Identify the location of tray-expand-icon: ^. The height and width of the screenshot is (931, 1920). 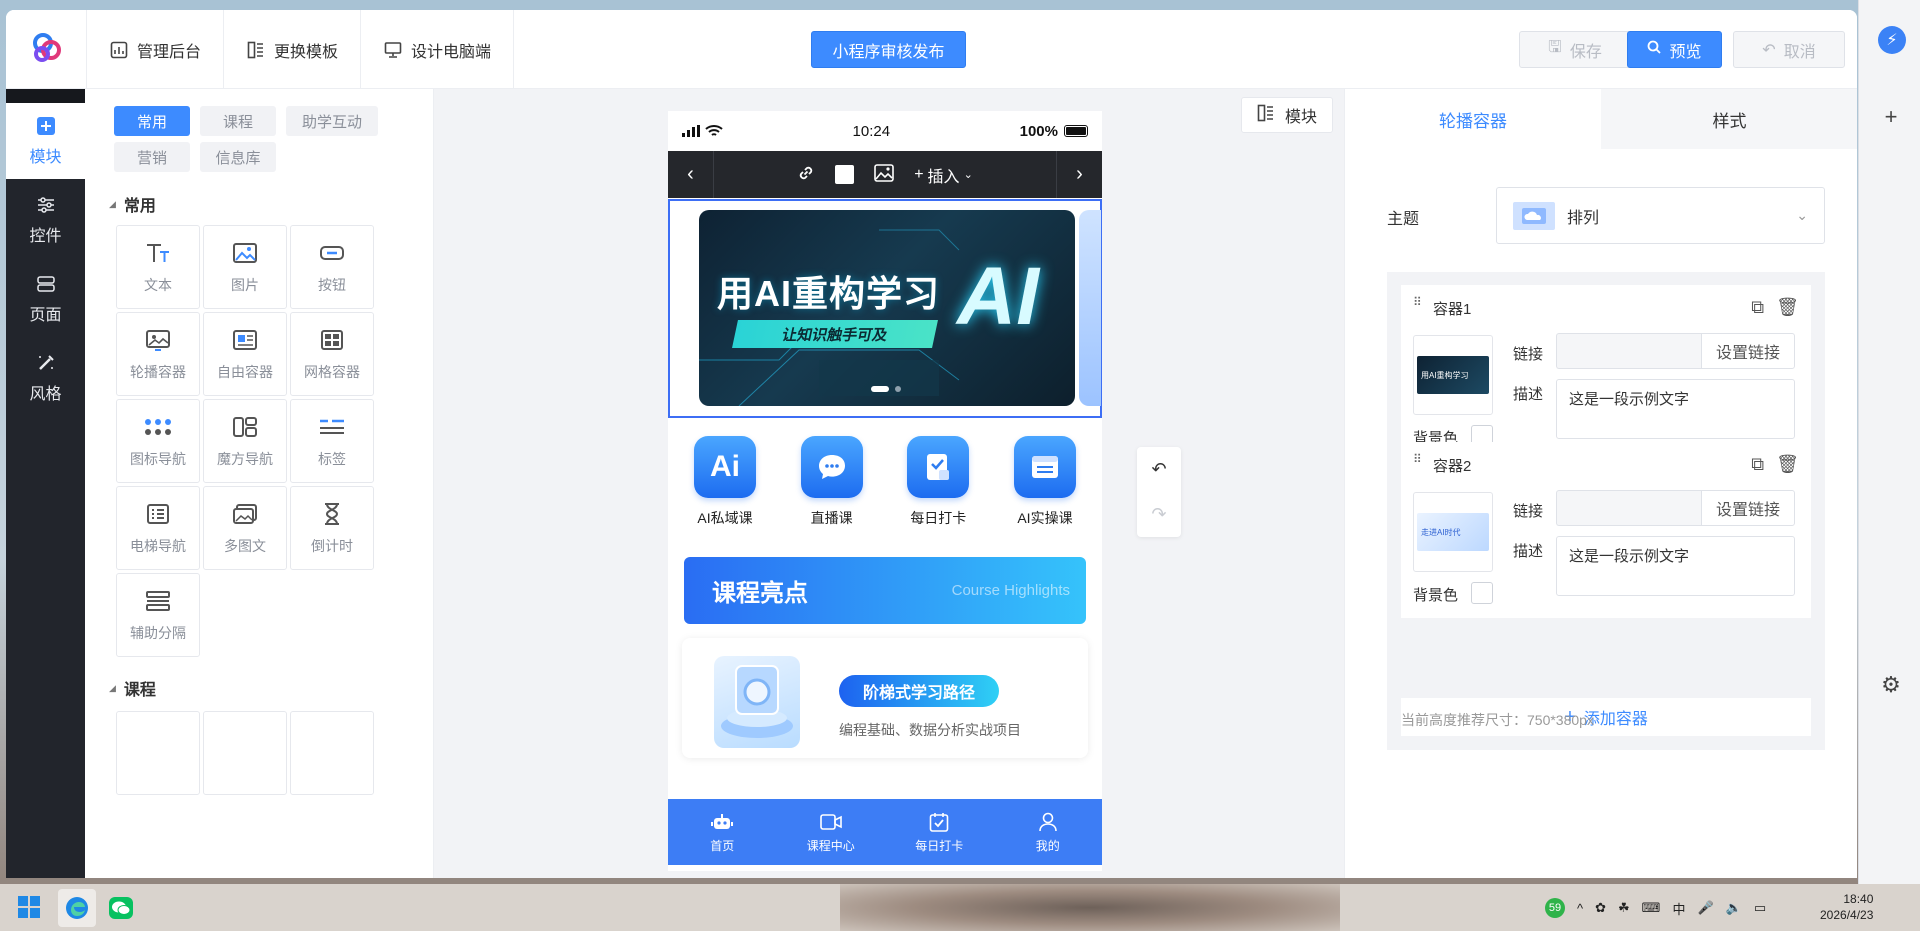
(1580, 908).